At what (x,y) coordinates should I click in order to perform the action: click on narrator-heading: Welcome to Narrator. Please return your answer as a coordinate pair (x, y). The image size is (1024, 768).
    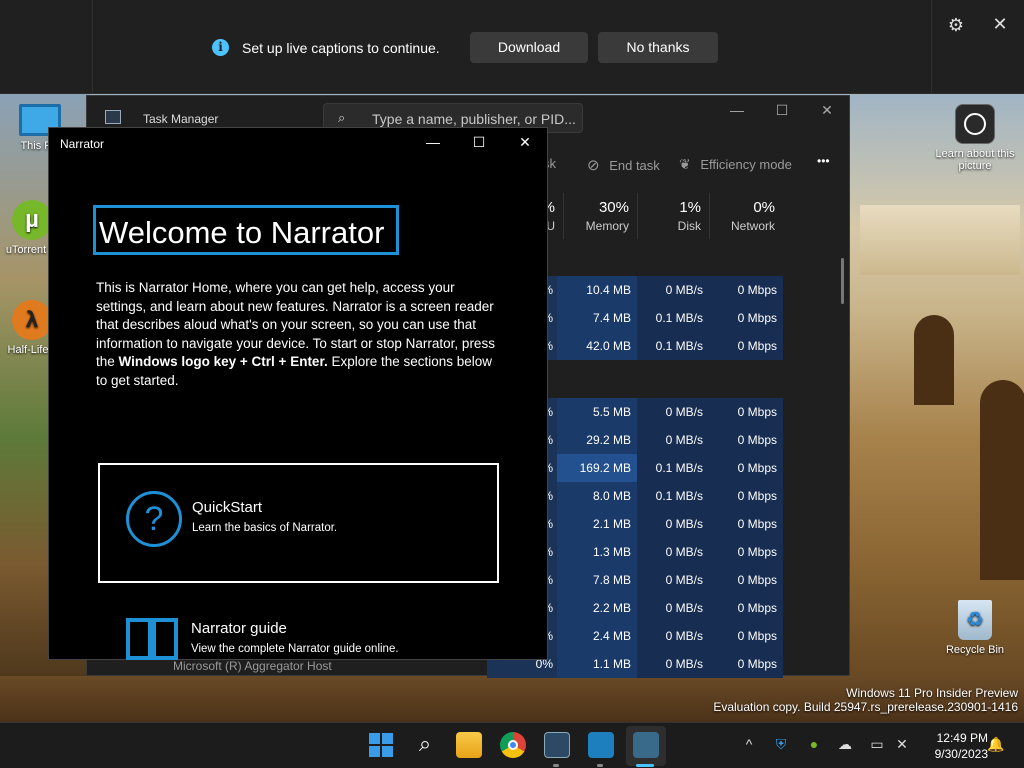
    Looking at the image, I should click on (242, 232).